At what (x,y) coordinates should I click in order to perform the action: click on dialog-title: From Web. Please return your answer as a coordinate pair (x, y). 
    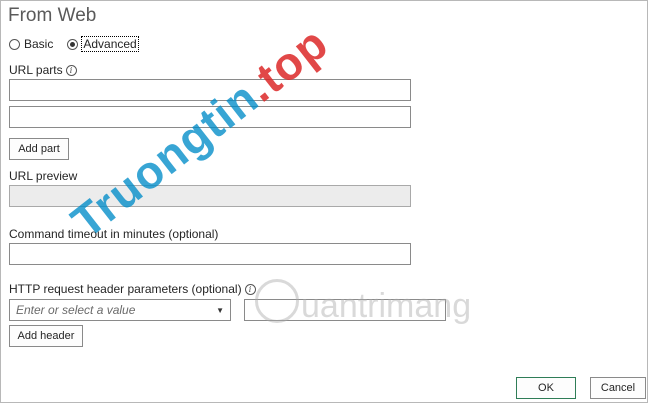
    Looking at the image, I should click on (52, 15).